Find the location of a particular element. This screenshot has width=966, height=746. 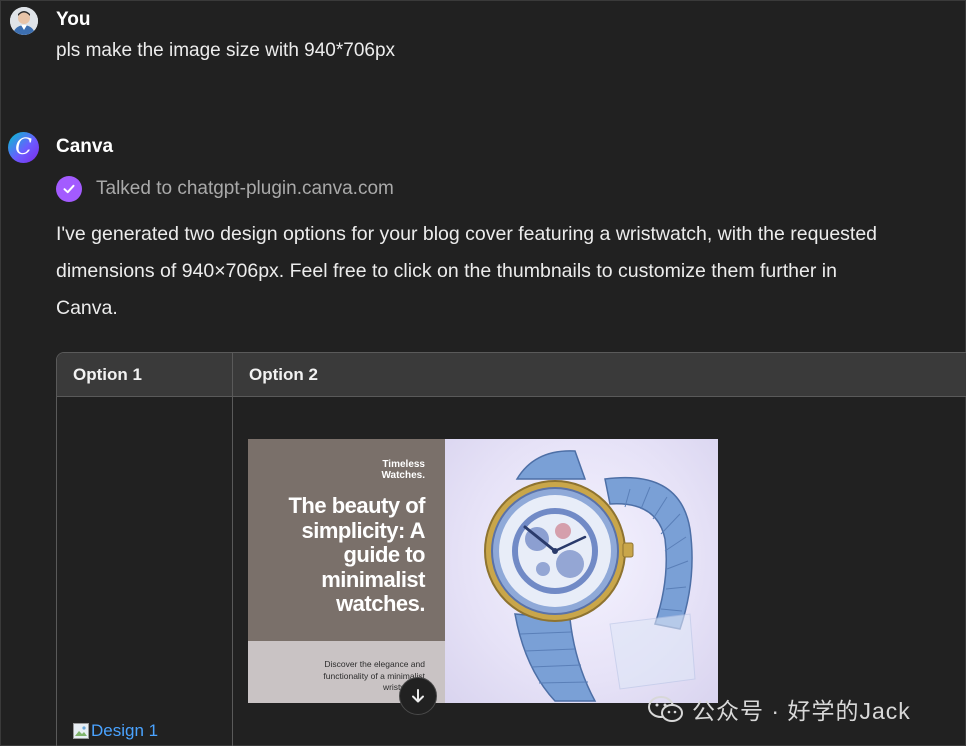

user-author-name: You is located at coordinates (73, 19).